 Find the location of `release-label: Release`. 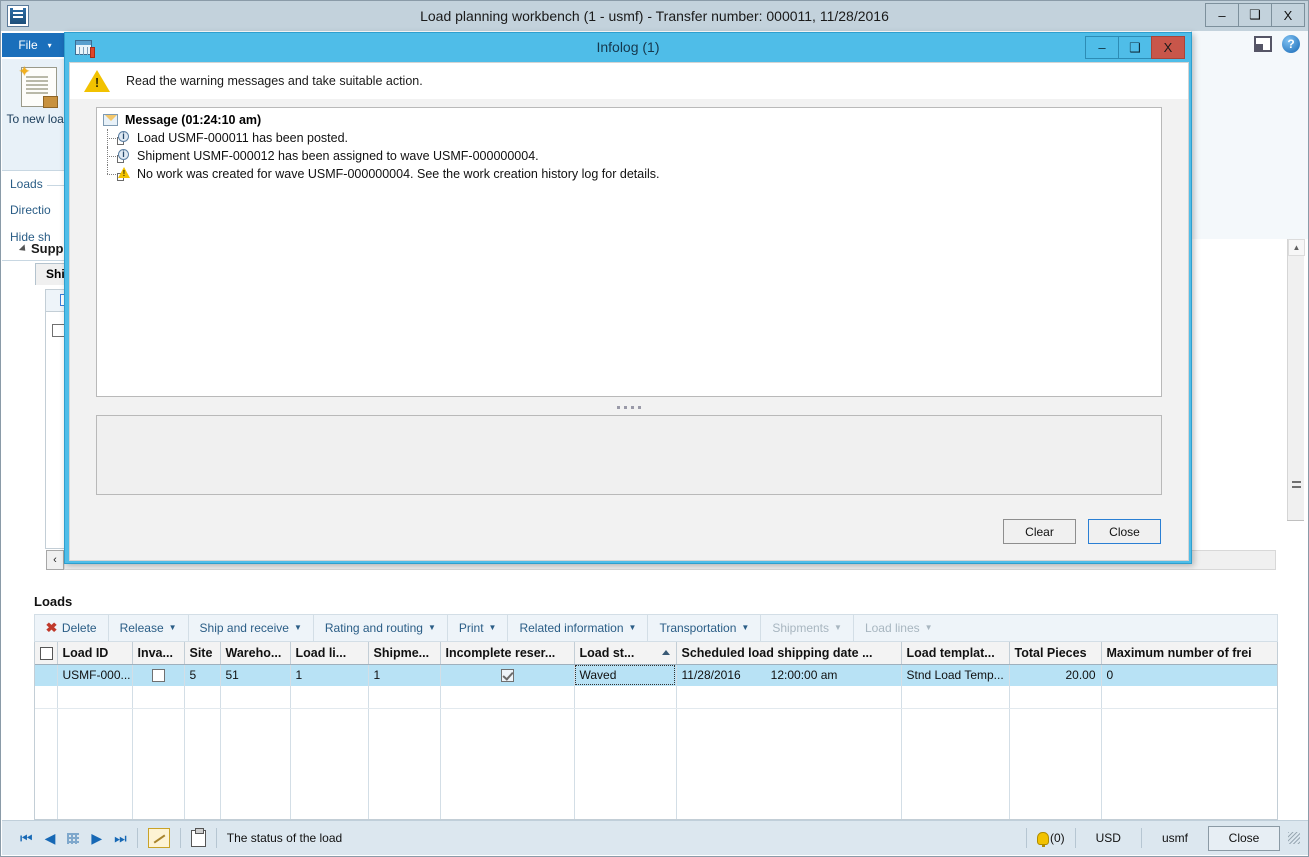

release-label: Release is located at coordinates (141, 628).